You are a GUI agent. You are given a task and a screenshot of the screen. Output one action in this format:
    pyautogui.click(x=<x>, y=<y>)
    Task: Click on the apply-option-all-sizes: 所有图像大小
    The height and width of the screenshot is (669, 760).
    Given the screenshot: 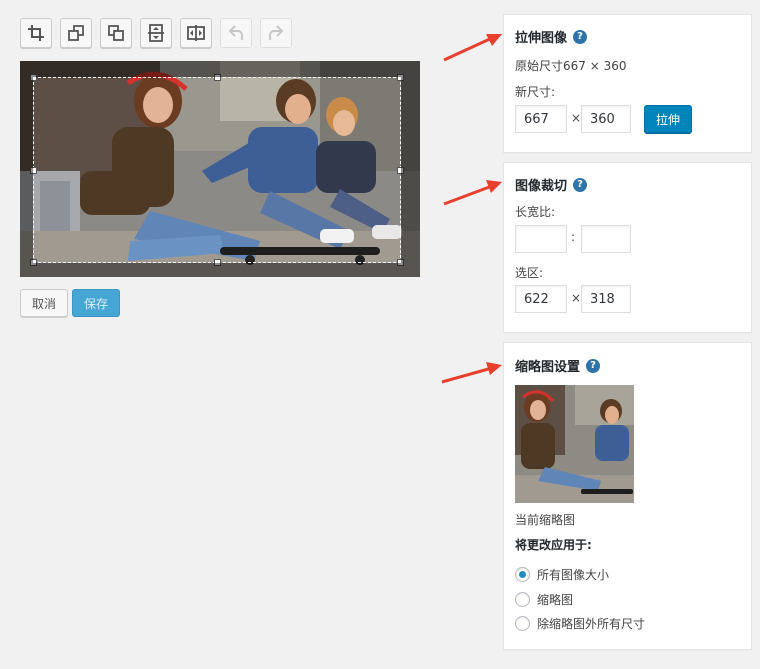 What is the action you would take?
    pyautogui.click(x=562, y=574)
    